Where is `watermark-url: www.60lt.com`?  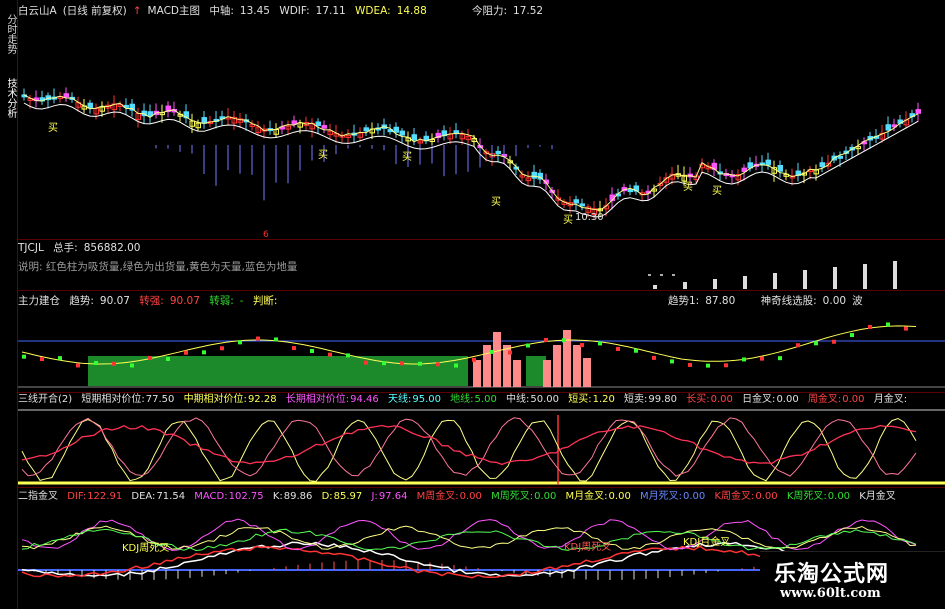
watermark-url: www.60lt.com is located at coordinates (830, 593).